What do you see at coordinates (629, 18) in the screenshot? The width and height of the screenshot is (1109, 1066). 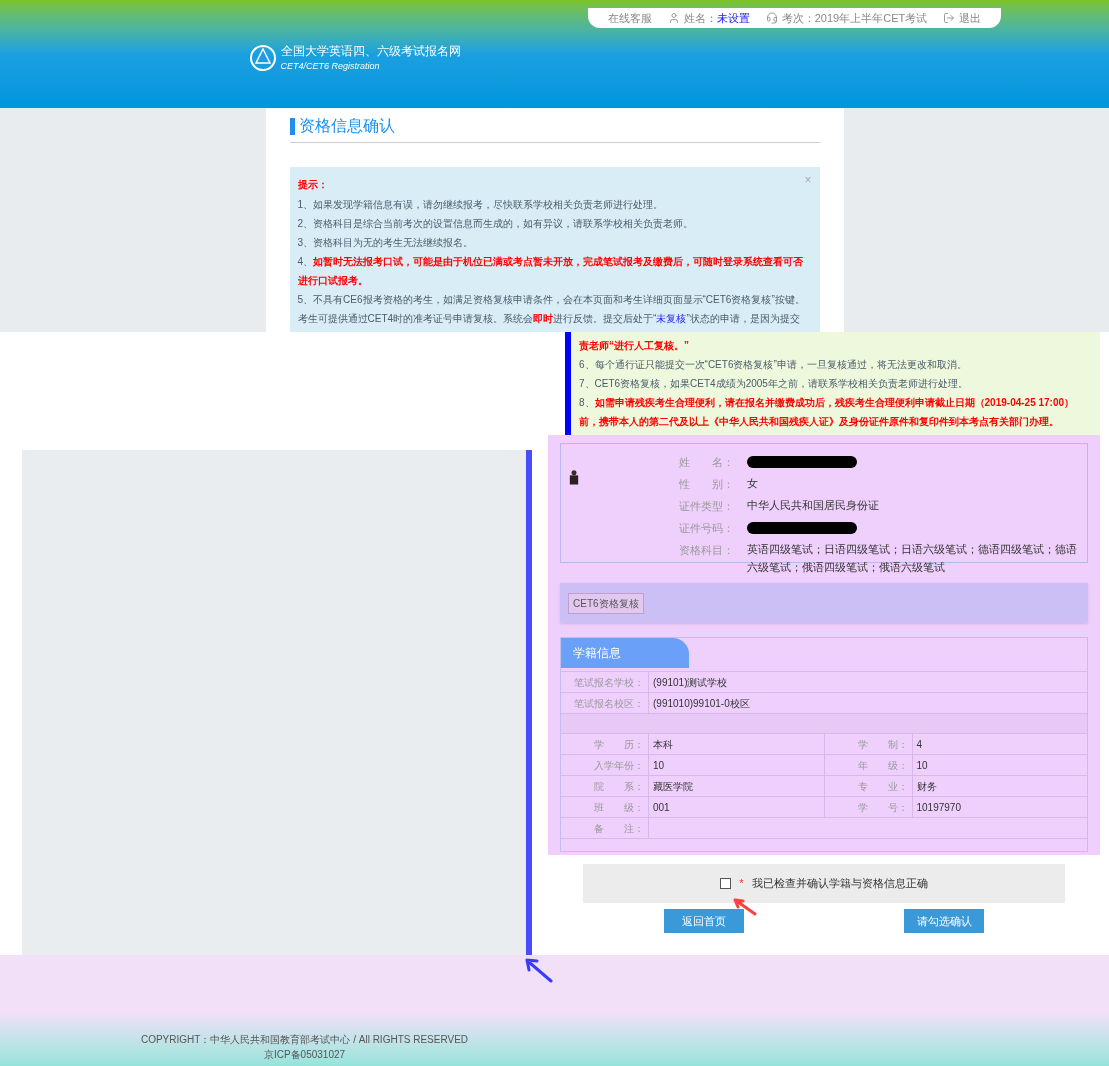 I see `service-link: 在线客服` at bounding box center [629, 18].